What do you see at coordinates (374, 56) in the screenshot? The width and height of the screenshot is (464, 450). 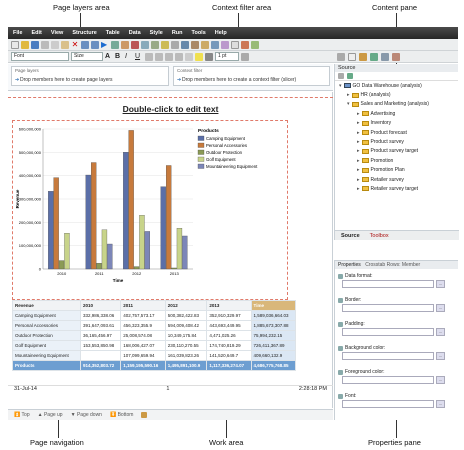 I see `visibility-icon` at bounding box center [374, 56].